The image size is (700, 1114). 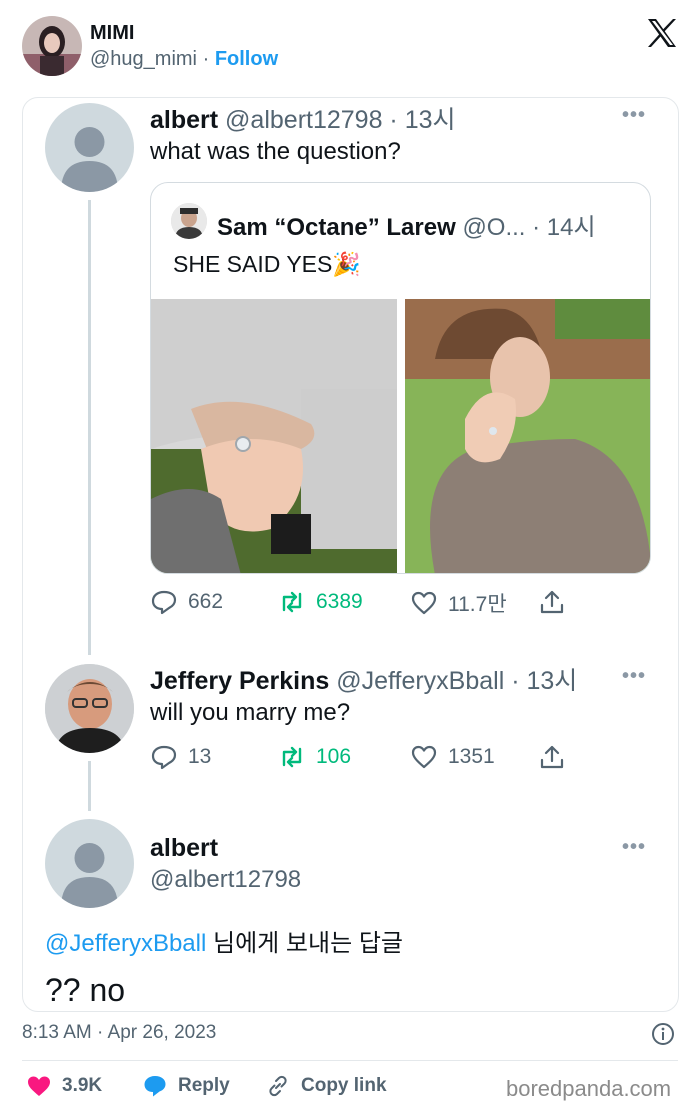 What do you see at coordinates (39, 1086) in the screenshot?
I see `heart-filled-icon` at bounding box center [39, 1086].